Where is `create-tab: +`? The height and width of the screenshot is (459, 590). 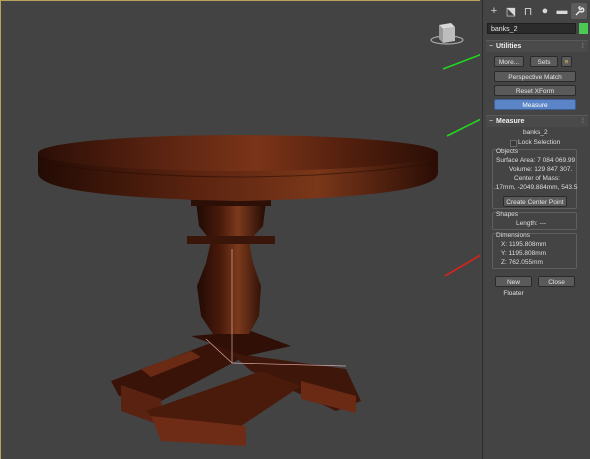
create-tab: + is located at coordinates (494, 11).